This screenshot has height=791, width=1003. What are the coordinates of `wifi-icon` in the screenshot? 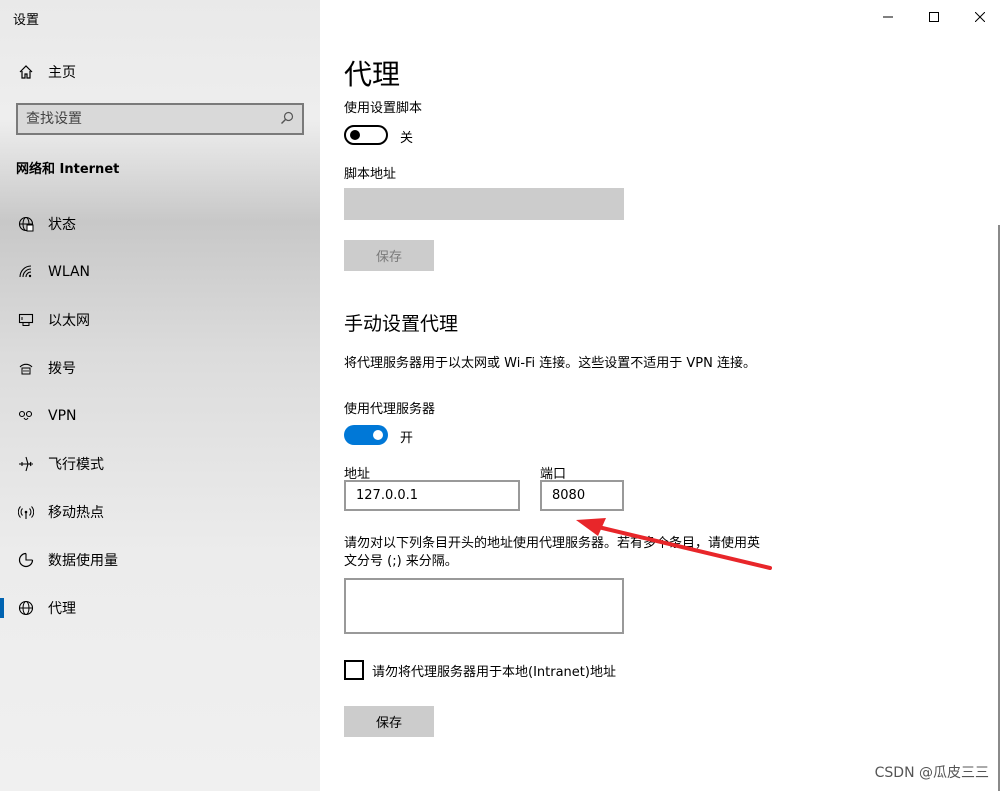 It's located at (26, 272).